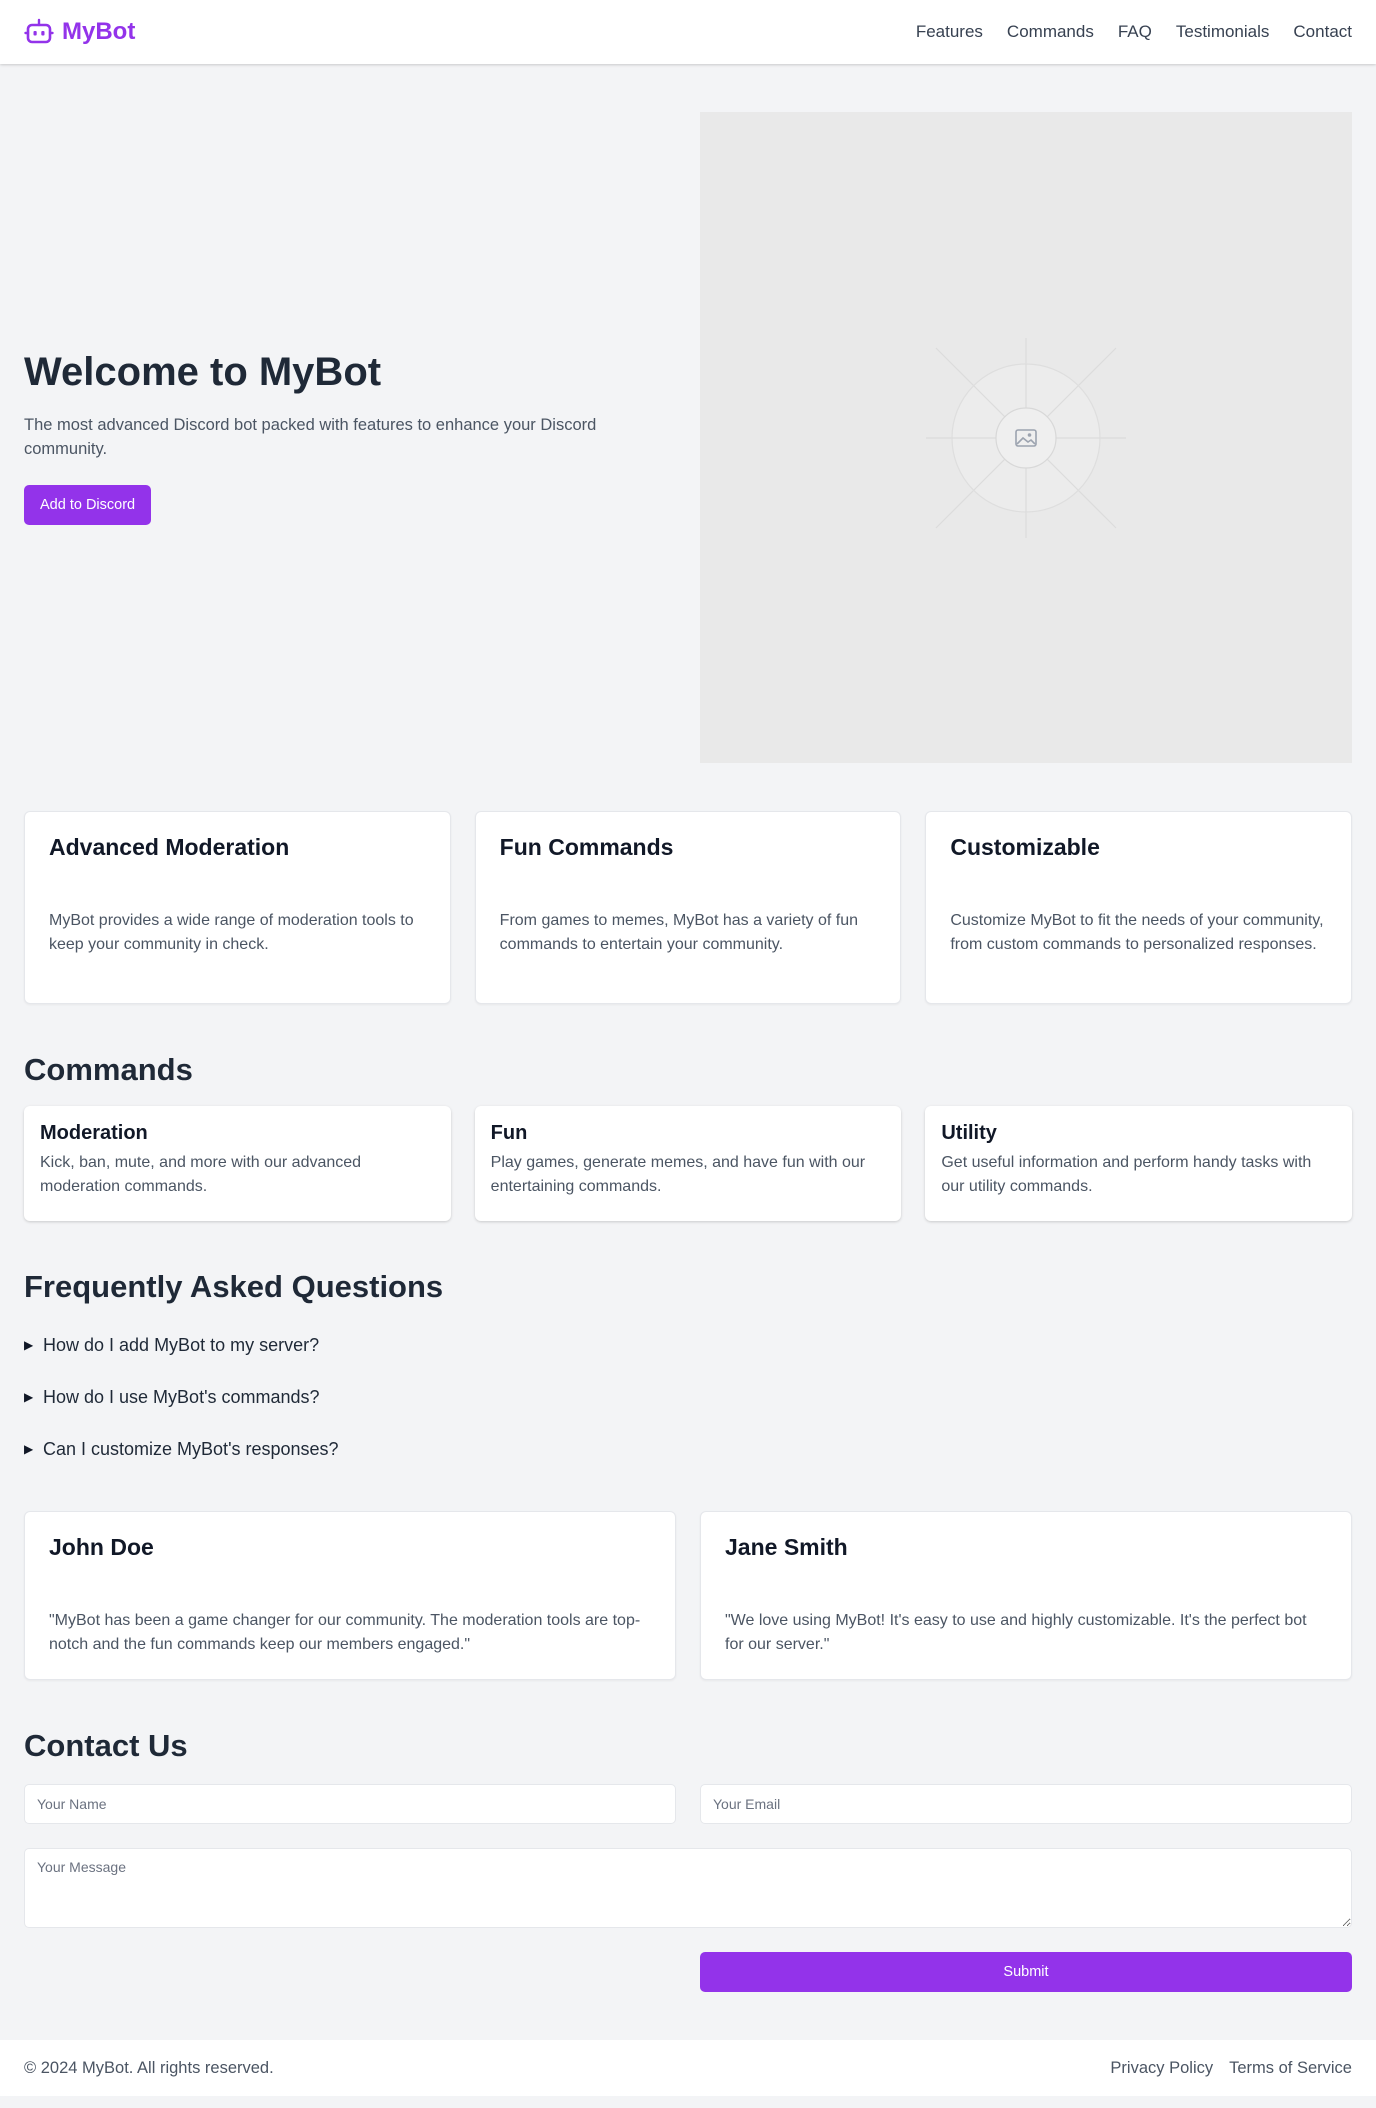 Image resolution: width=1376 pixels, height=2108 pixels. What do you see at coordinates (586, 847) in the screenshot?
I see `feature-title: Fun Commands` at bounding box center [586, 847].